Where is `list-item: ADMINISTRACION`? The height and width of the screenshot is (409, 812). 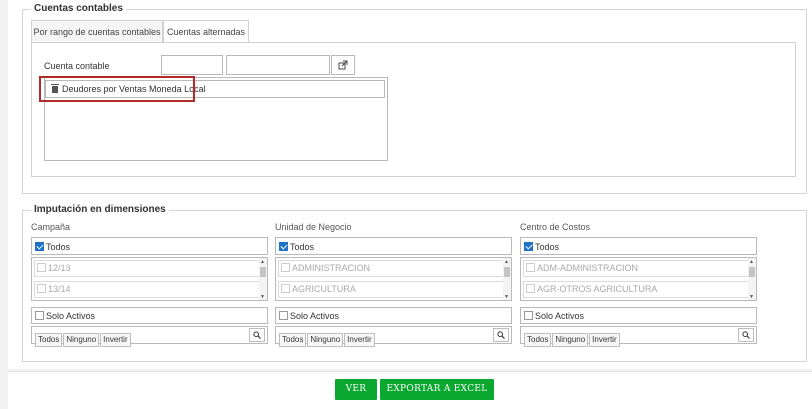 list-item: ADMINISTRACION is located at coordinates (391, 268).